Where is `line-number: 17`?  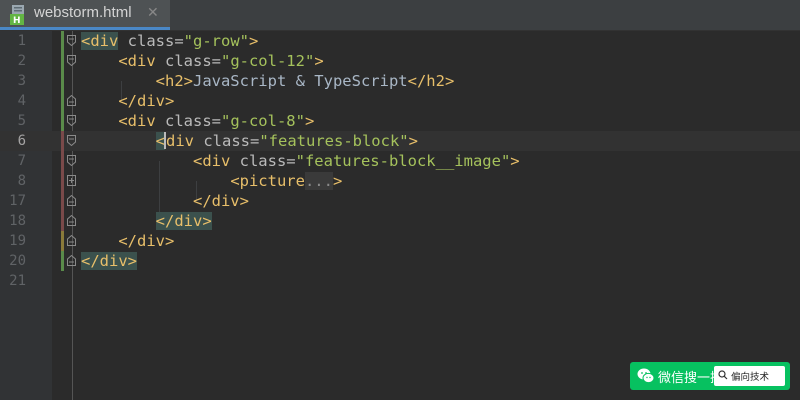 line-number: 17 is located at coordinates (17, 201).